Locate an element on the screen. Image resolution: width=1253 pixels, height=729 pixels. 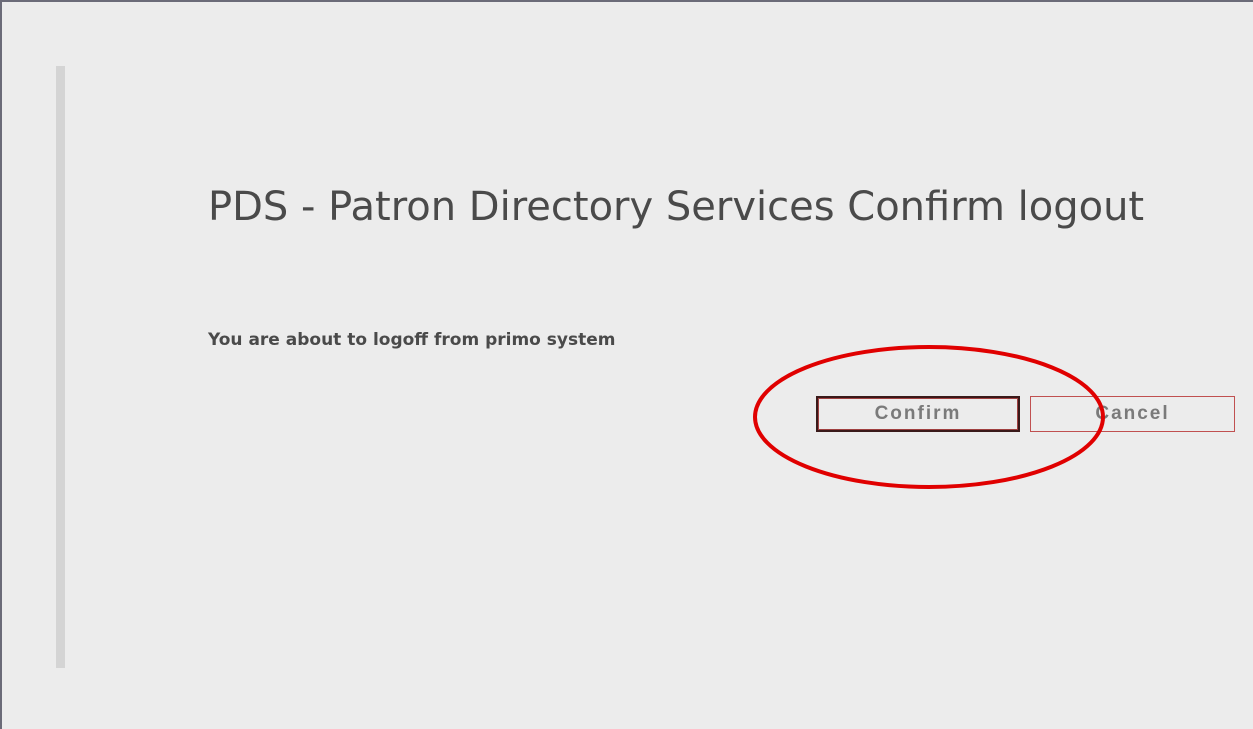
left-side-bar is located at coordinates (60, 367).